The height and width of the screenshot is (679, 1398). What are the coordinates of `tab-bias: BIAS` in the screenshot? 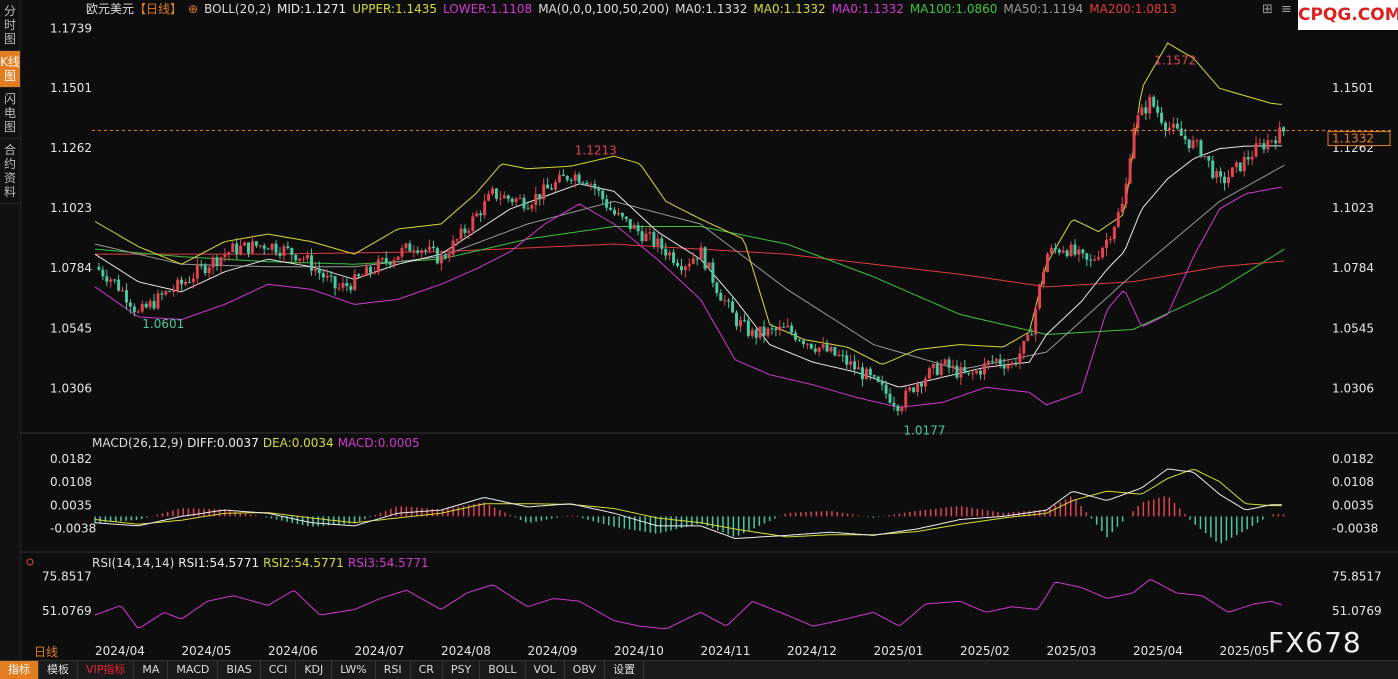 It's located at (239, 670).